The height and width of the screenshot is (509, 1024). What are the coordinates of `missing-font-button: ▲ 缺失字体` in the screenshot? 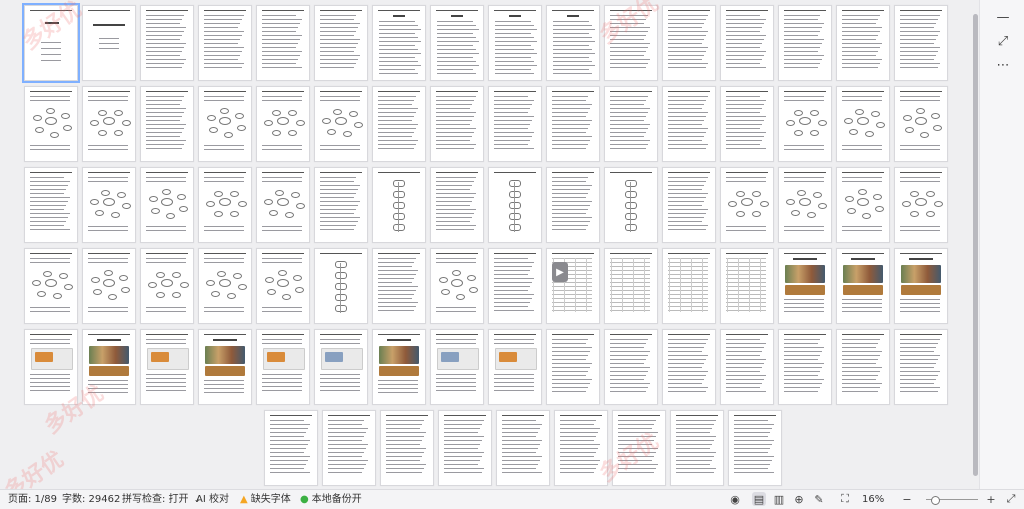 It's located at (265, 500).